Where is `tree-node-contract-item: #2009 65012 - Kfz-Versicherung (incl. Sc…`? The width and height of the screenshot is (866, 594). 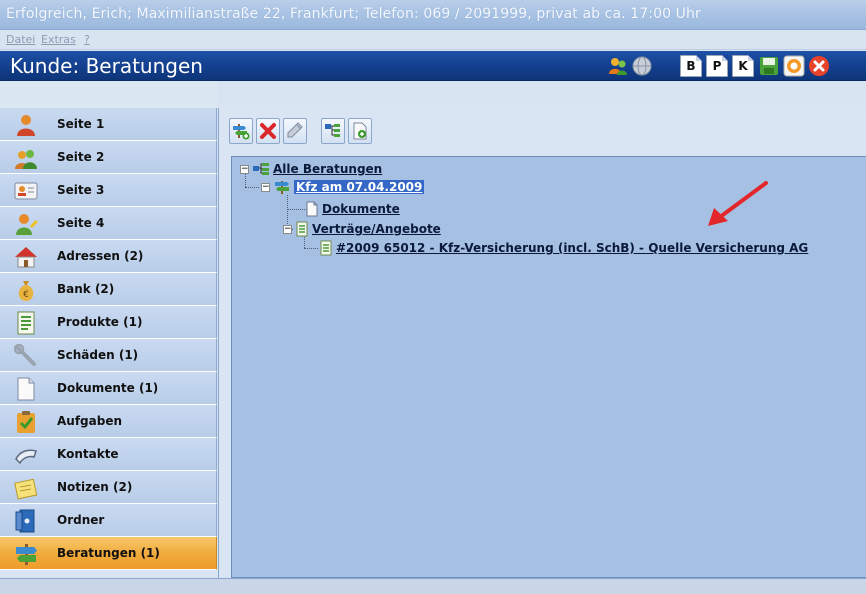
tree-node-contract-item: #2009 65012 - Kfz-Versicherung (incl. Sc… is located at coordinates (564, 248).